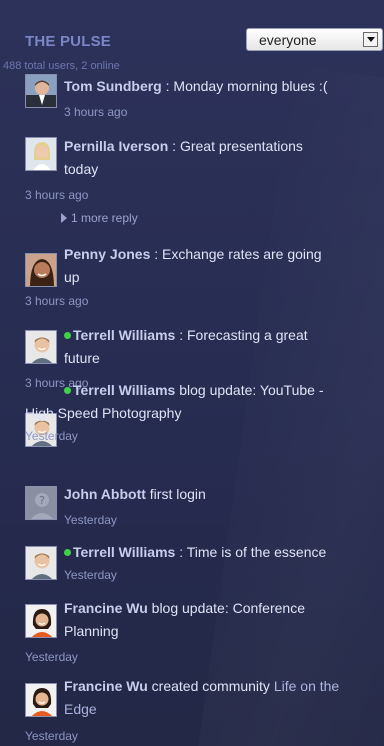 The image size is (384, 746). Describe the element at coordinates (251, 552) in the screenshot. I see `status-text: : Time is of the essence` at that location.